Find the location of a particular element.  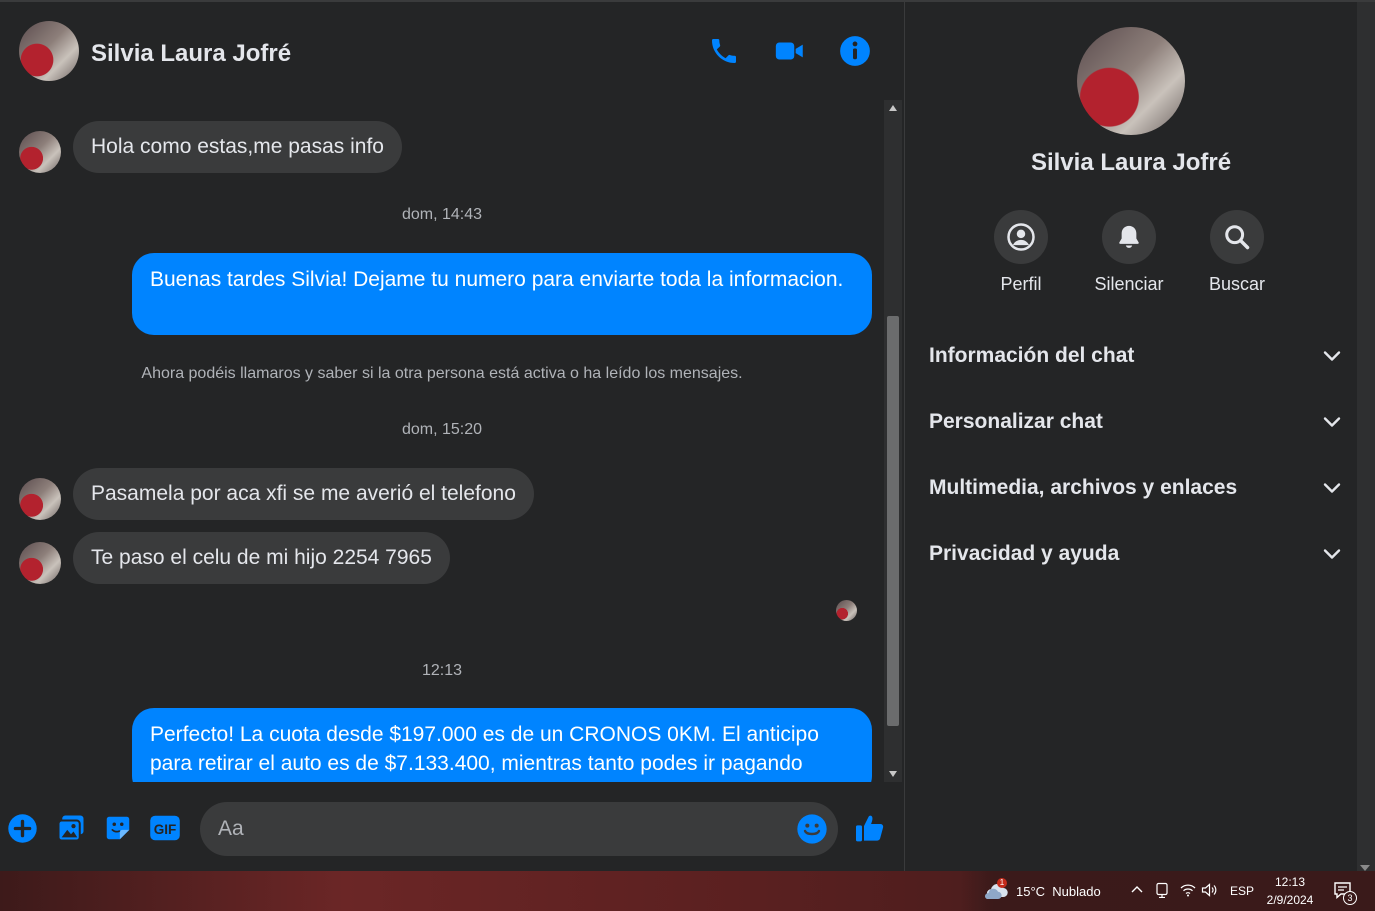

info-icon is located at coordinates (855, 51).